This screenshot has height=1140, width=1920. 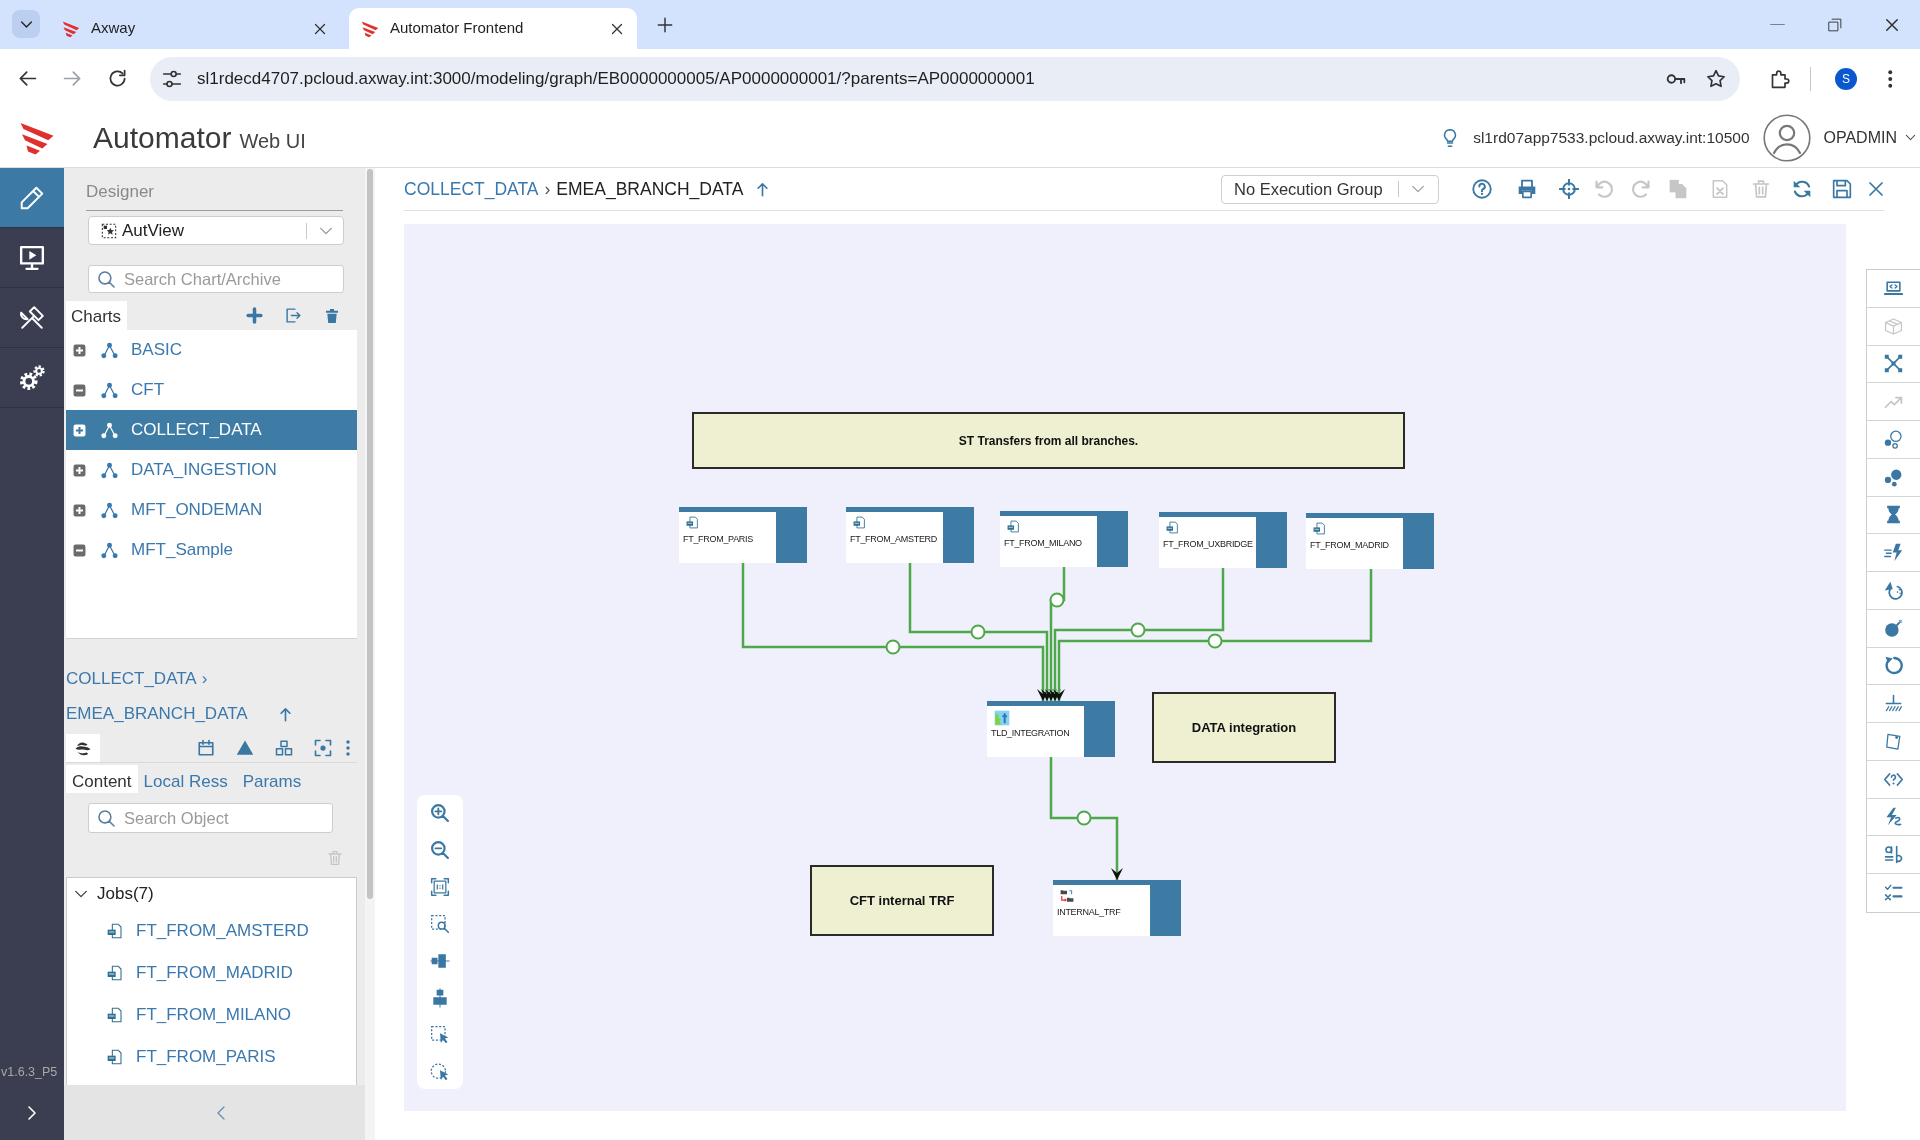 I want to click on panel-tab: Params, so click(x=272, y=779).